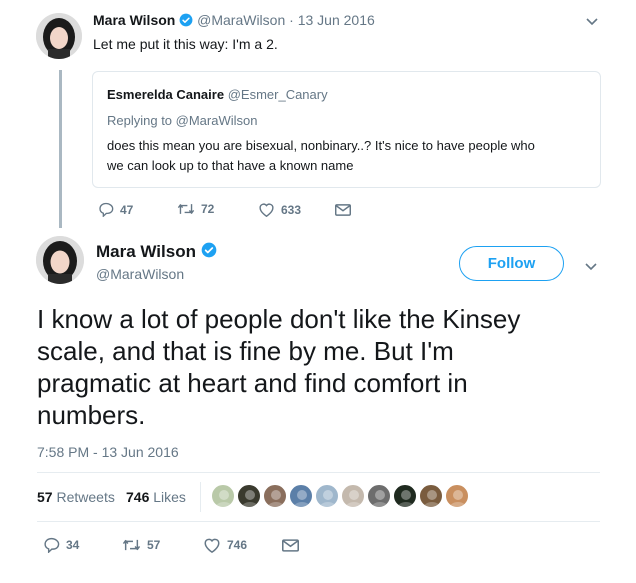 The height and width of the screenshot is (583, 636). I want to click on tweet-text-line: pragmatic at heart and find comfort in, so click(252, 383).